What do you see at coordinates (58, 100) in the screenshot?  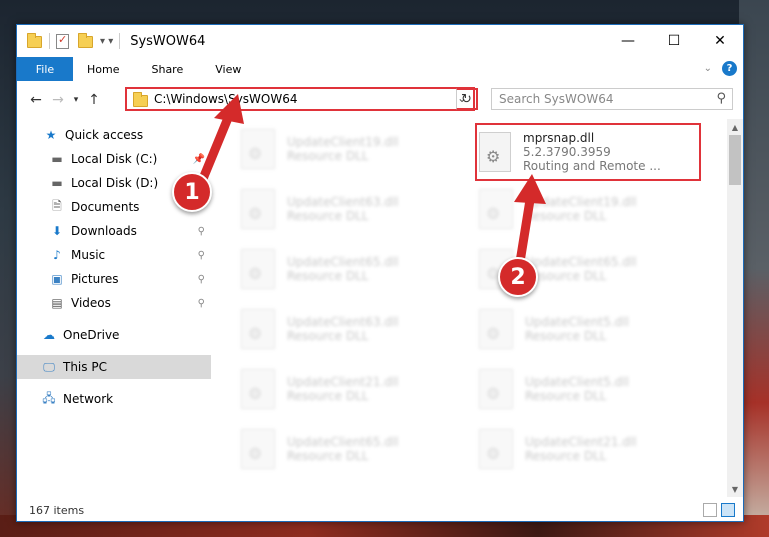 I see `forward-arrow-icon: →` at bounding box center [58, 100].